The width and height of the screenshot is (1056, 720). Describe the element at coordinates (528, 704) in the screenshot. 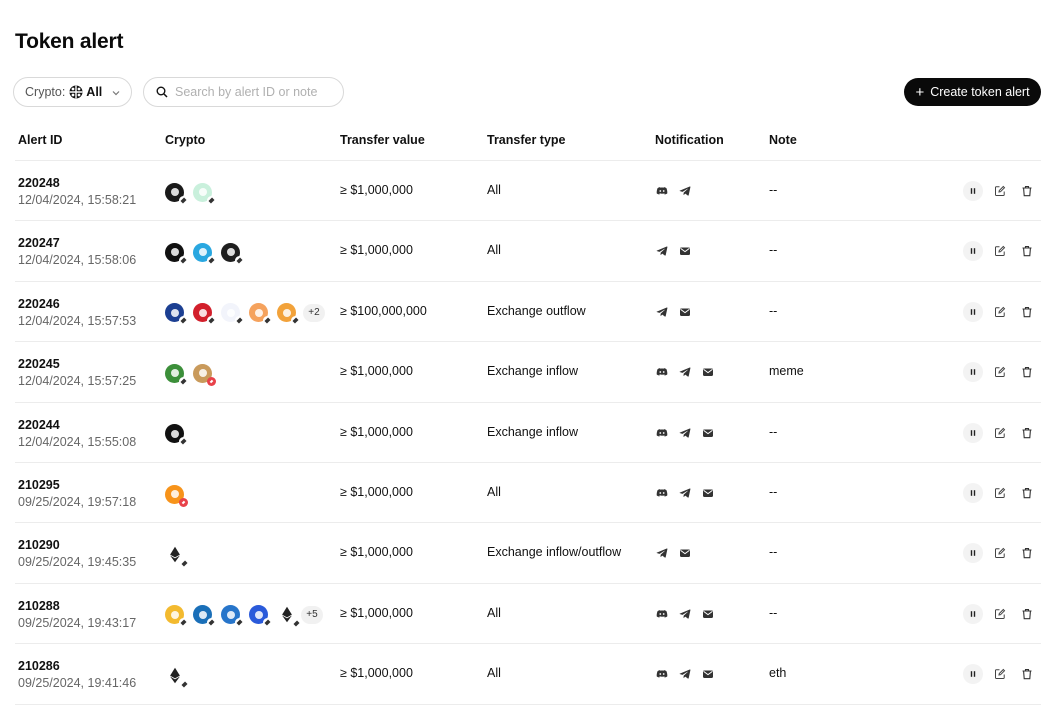

I see `divider` at that location.